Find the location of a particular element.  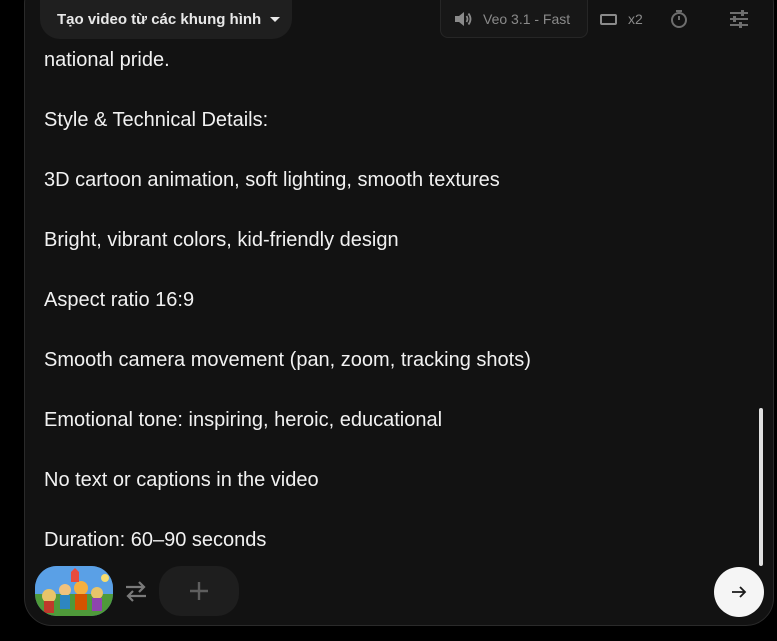

add-frame-button is located at coordinates (199, 591).